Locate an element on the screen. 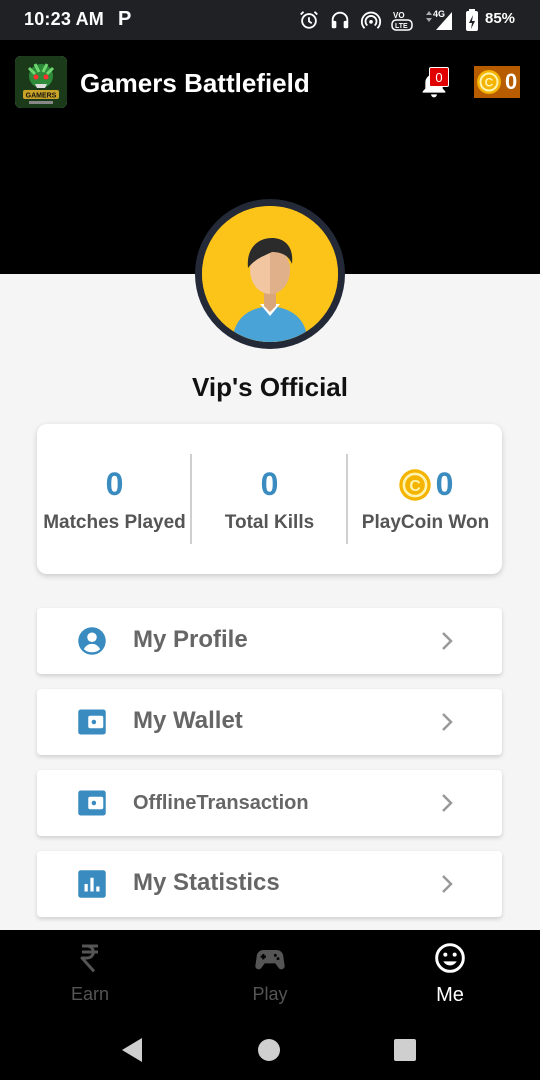  stat-total-kills: 0 Total Kills is located at coordinates (269, 499).